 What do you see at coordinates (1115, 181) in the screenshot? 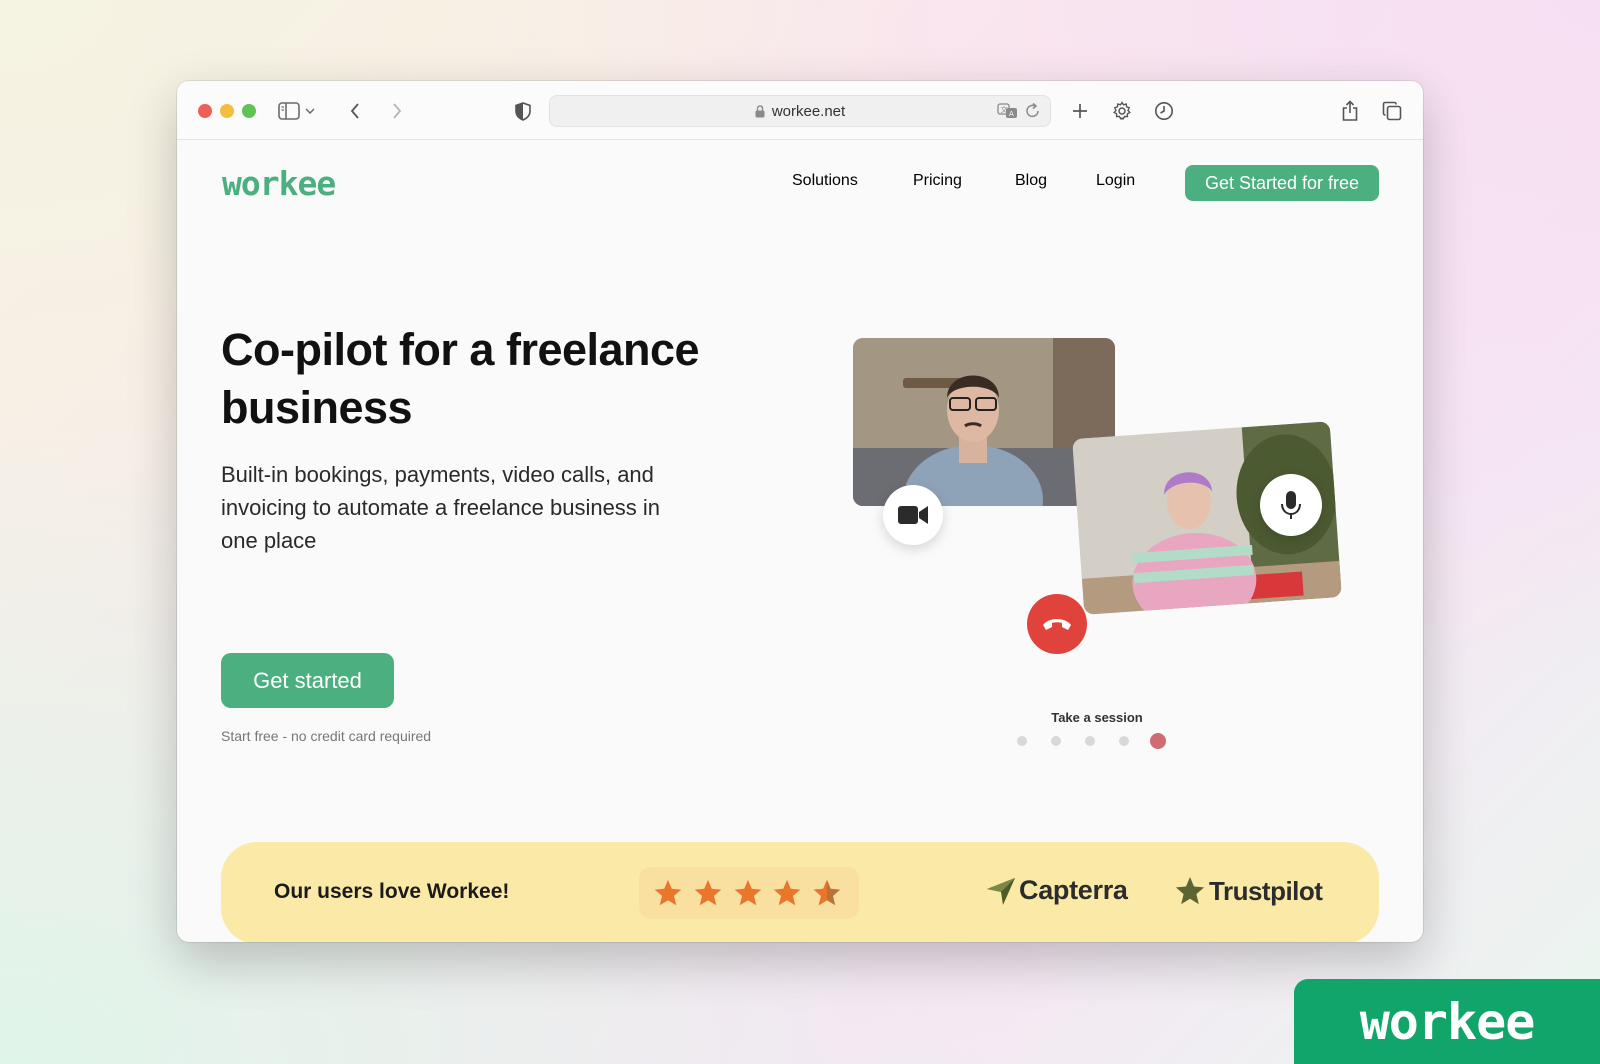
I see `nav-item-login: Login` at bounding box center [1115, 181].